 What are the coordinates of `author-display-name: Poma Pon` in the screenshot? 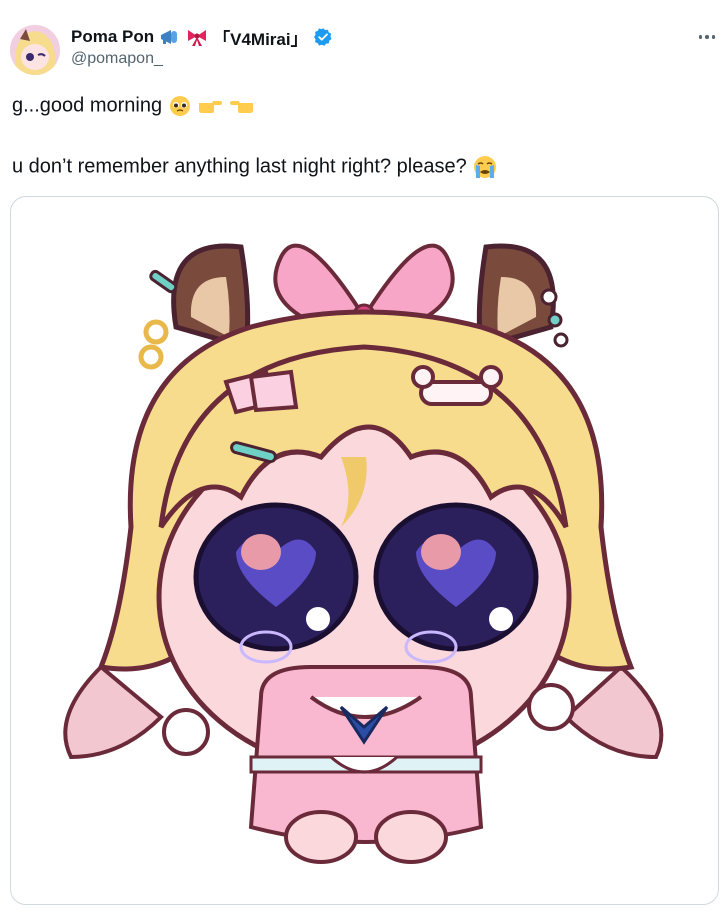 It's located at (112, 37).